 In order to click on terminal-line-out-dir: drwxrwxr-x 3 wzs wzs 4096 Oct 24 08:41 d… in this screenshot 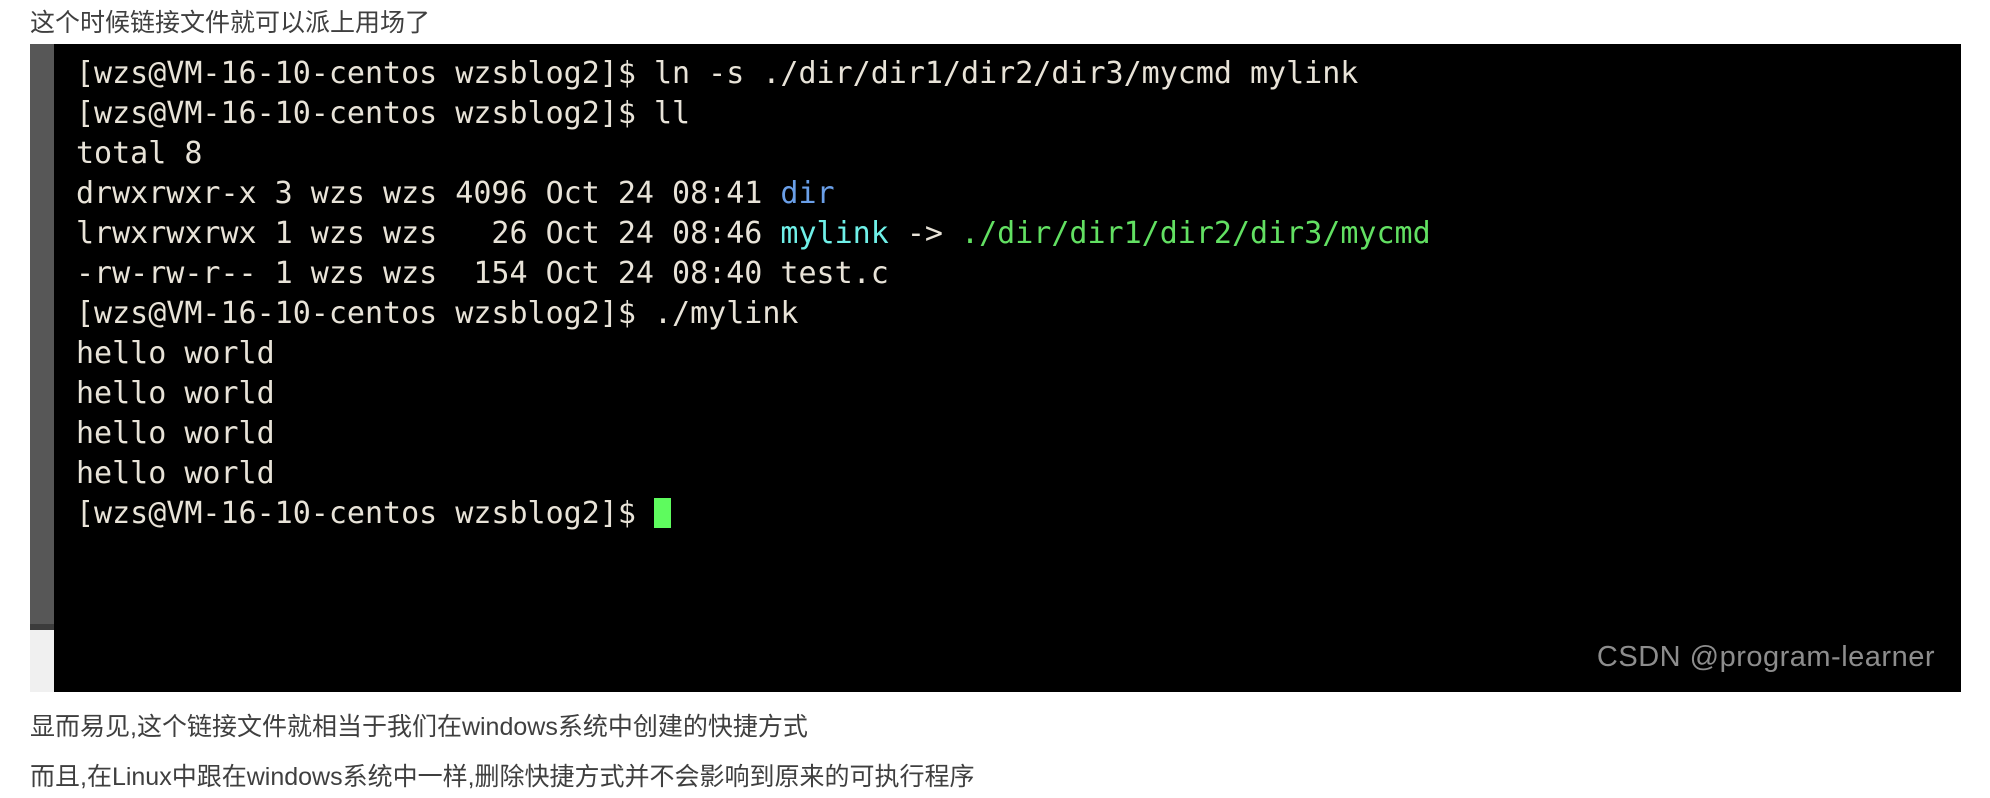, I will do `click(1018, 194)`.